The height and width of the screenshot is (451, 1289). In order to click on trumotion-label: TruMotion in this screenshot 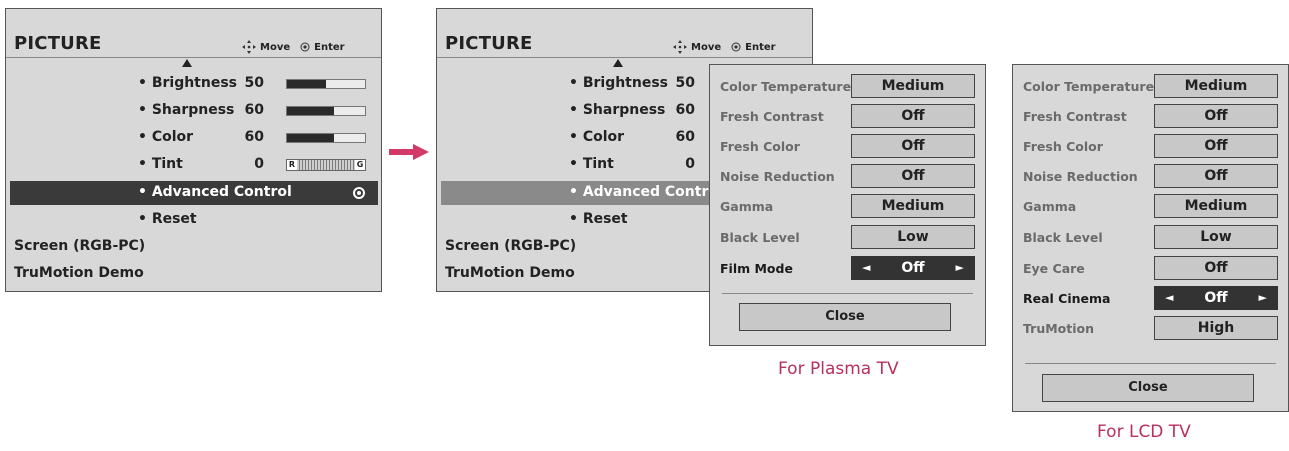, I will do `click(1058, 328)`.